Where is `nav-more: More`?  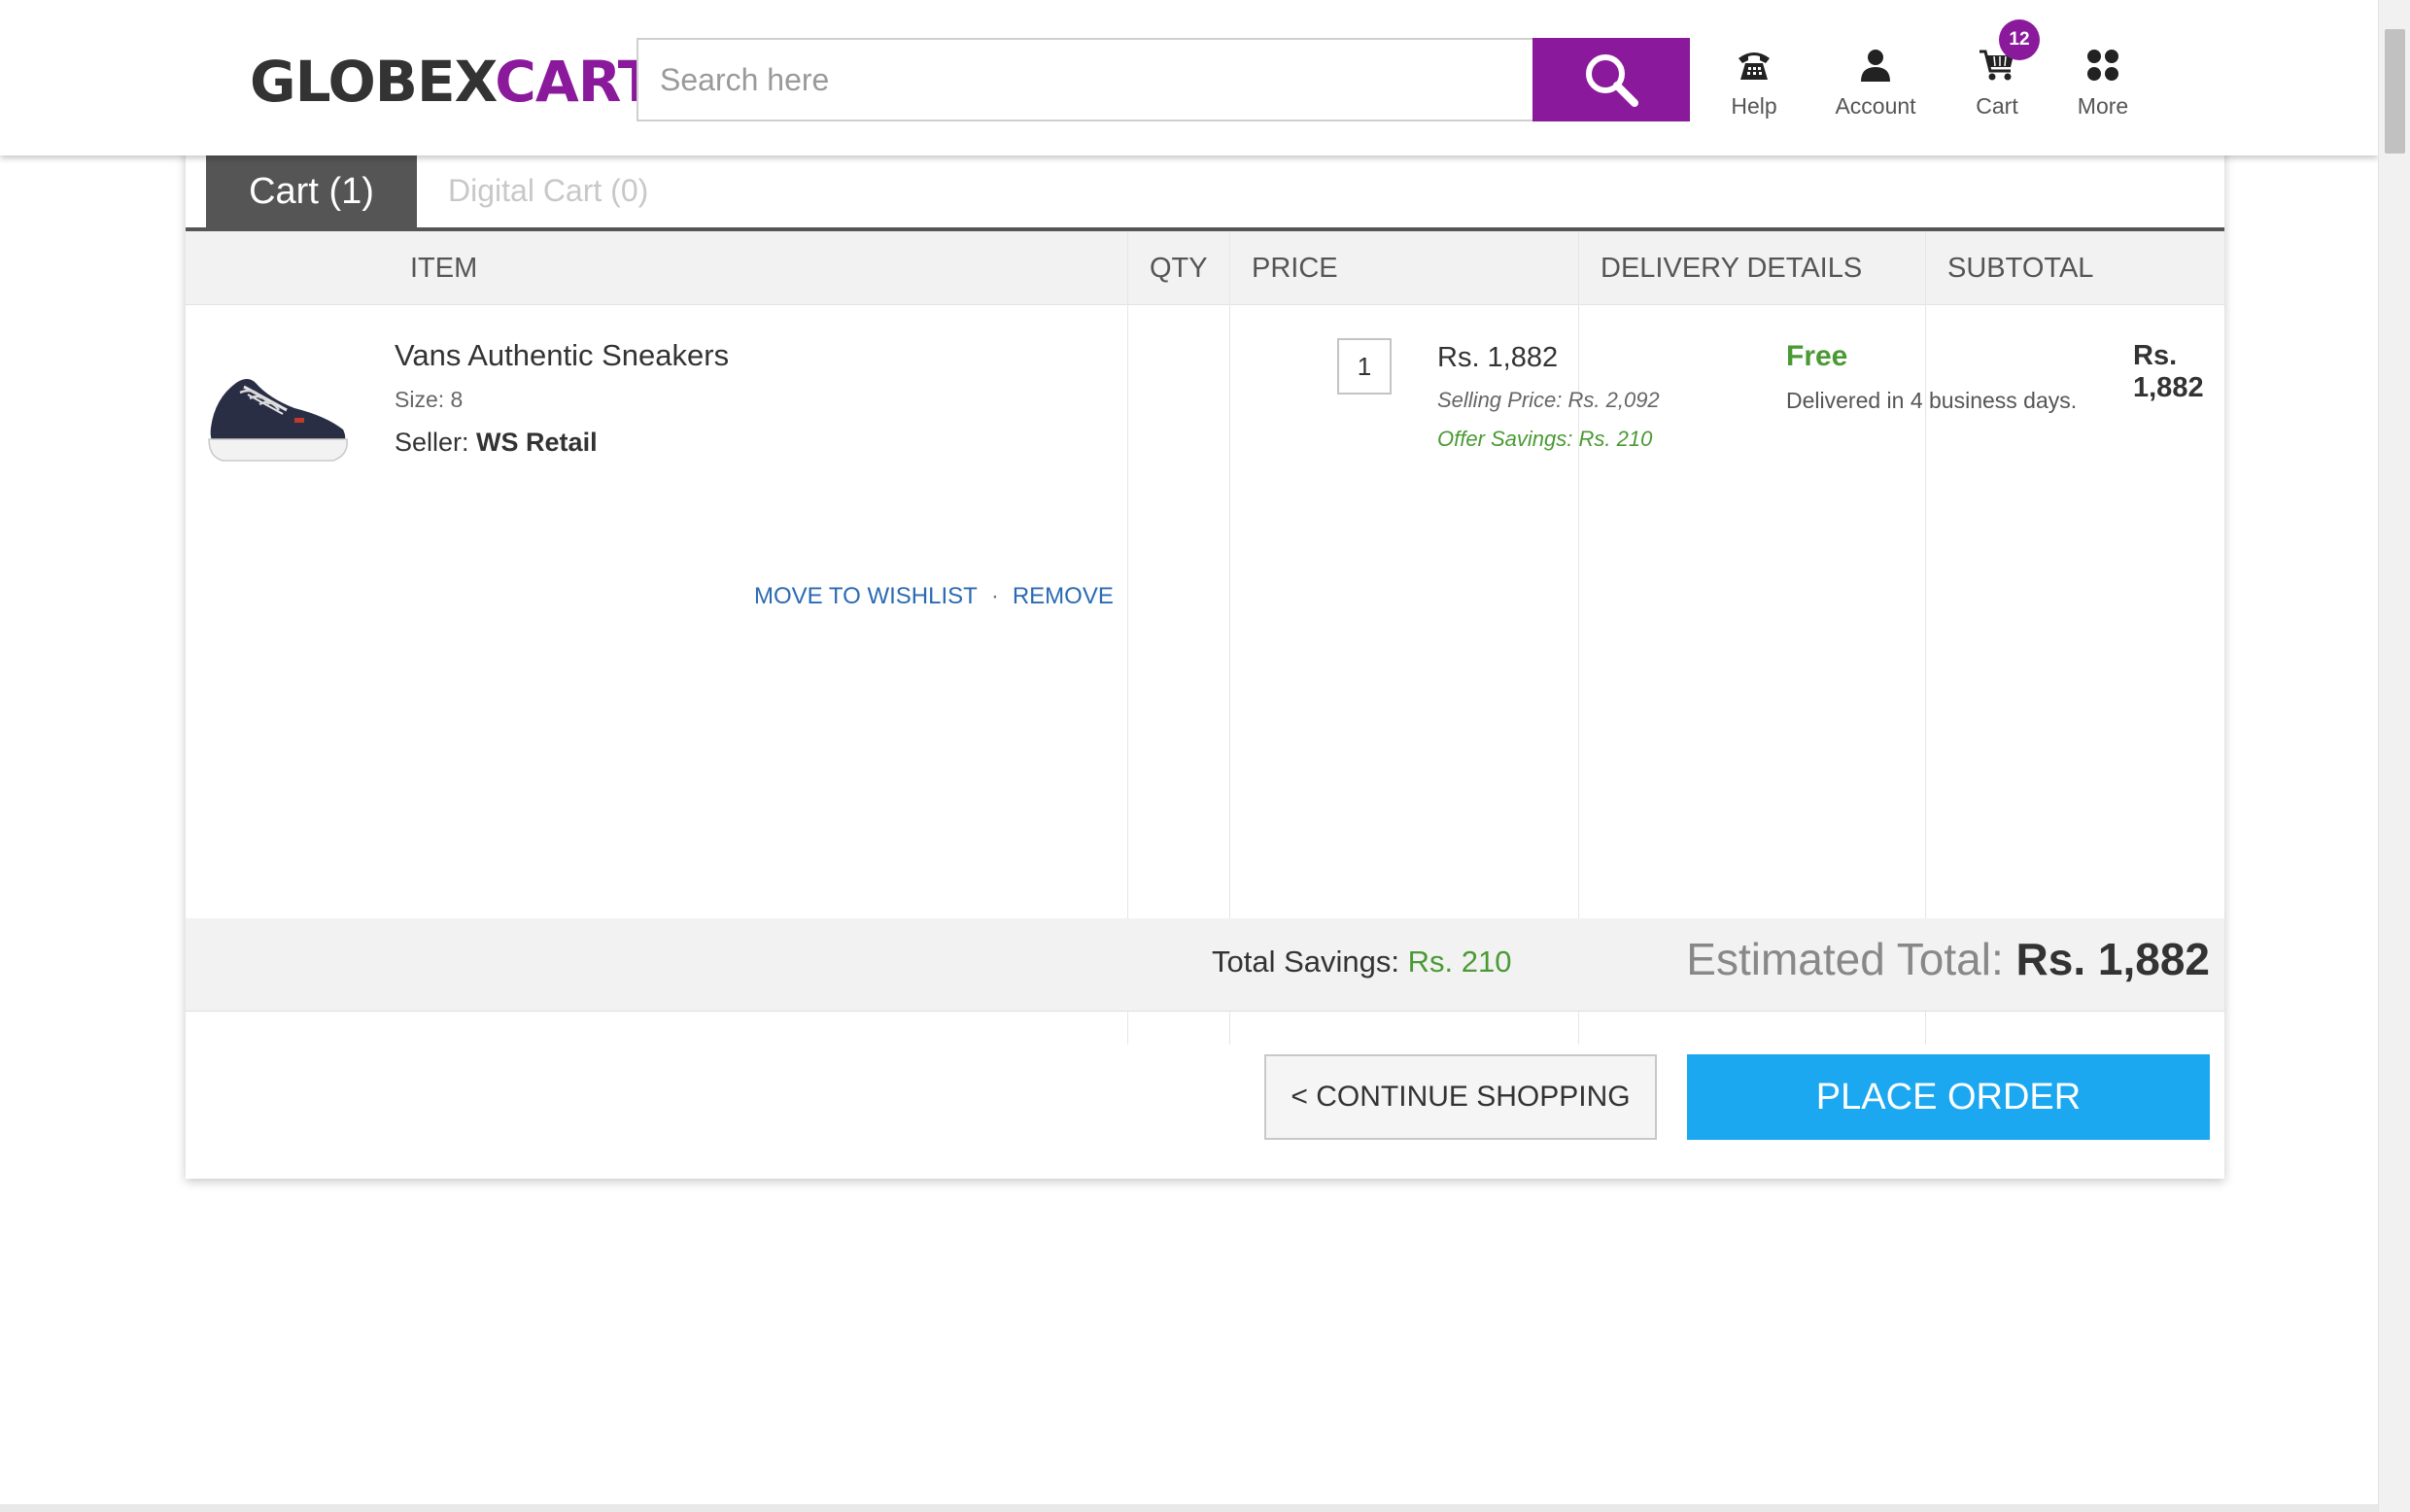
nav-more: More is located at coordinates (2103, 86).